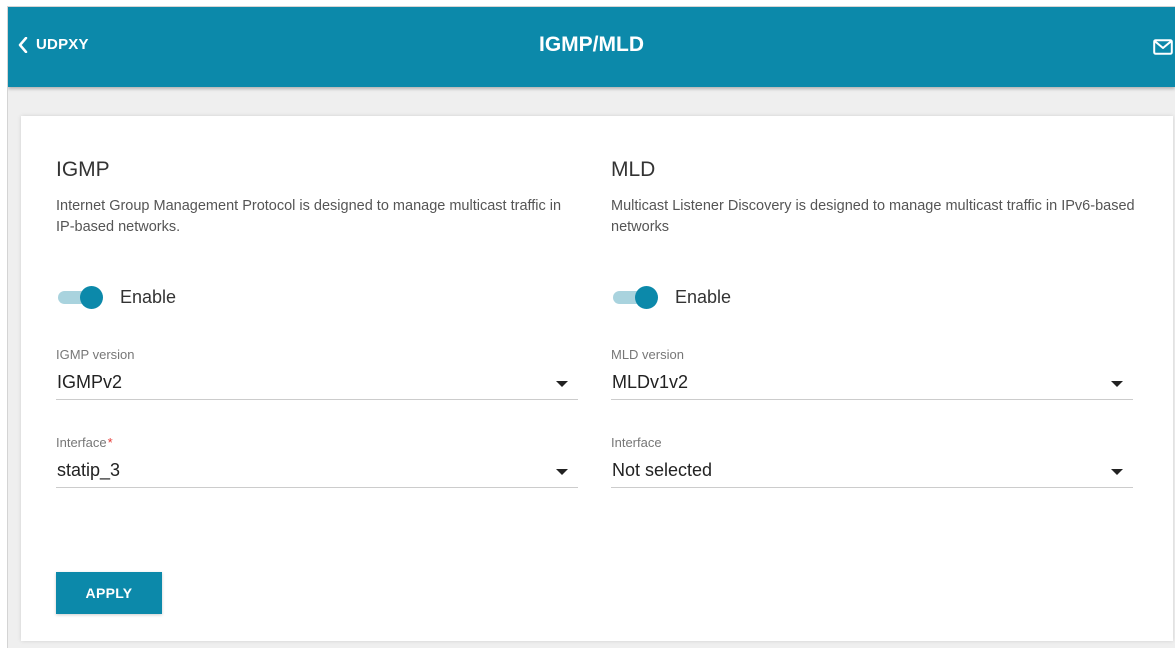  What do you see at coordinates (83, 169) in the screenshot?
I see `igmp-title: IGMP` at bounding box center [83, 169].